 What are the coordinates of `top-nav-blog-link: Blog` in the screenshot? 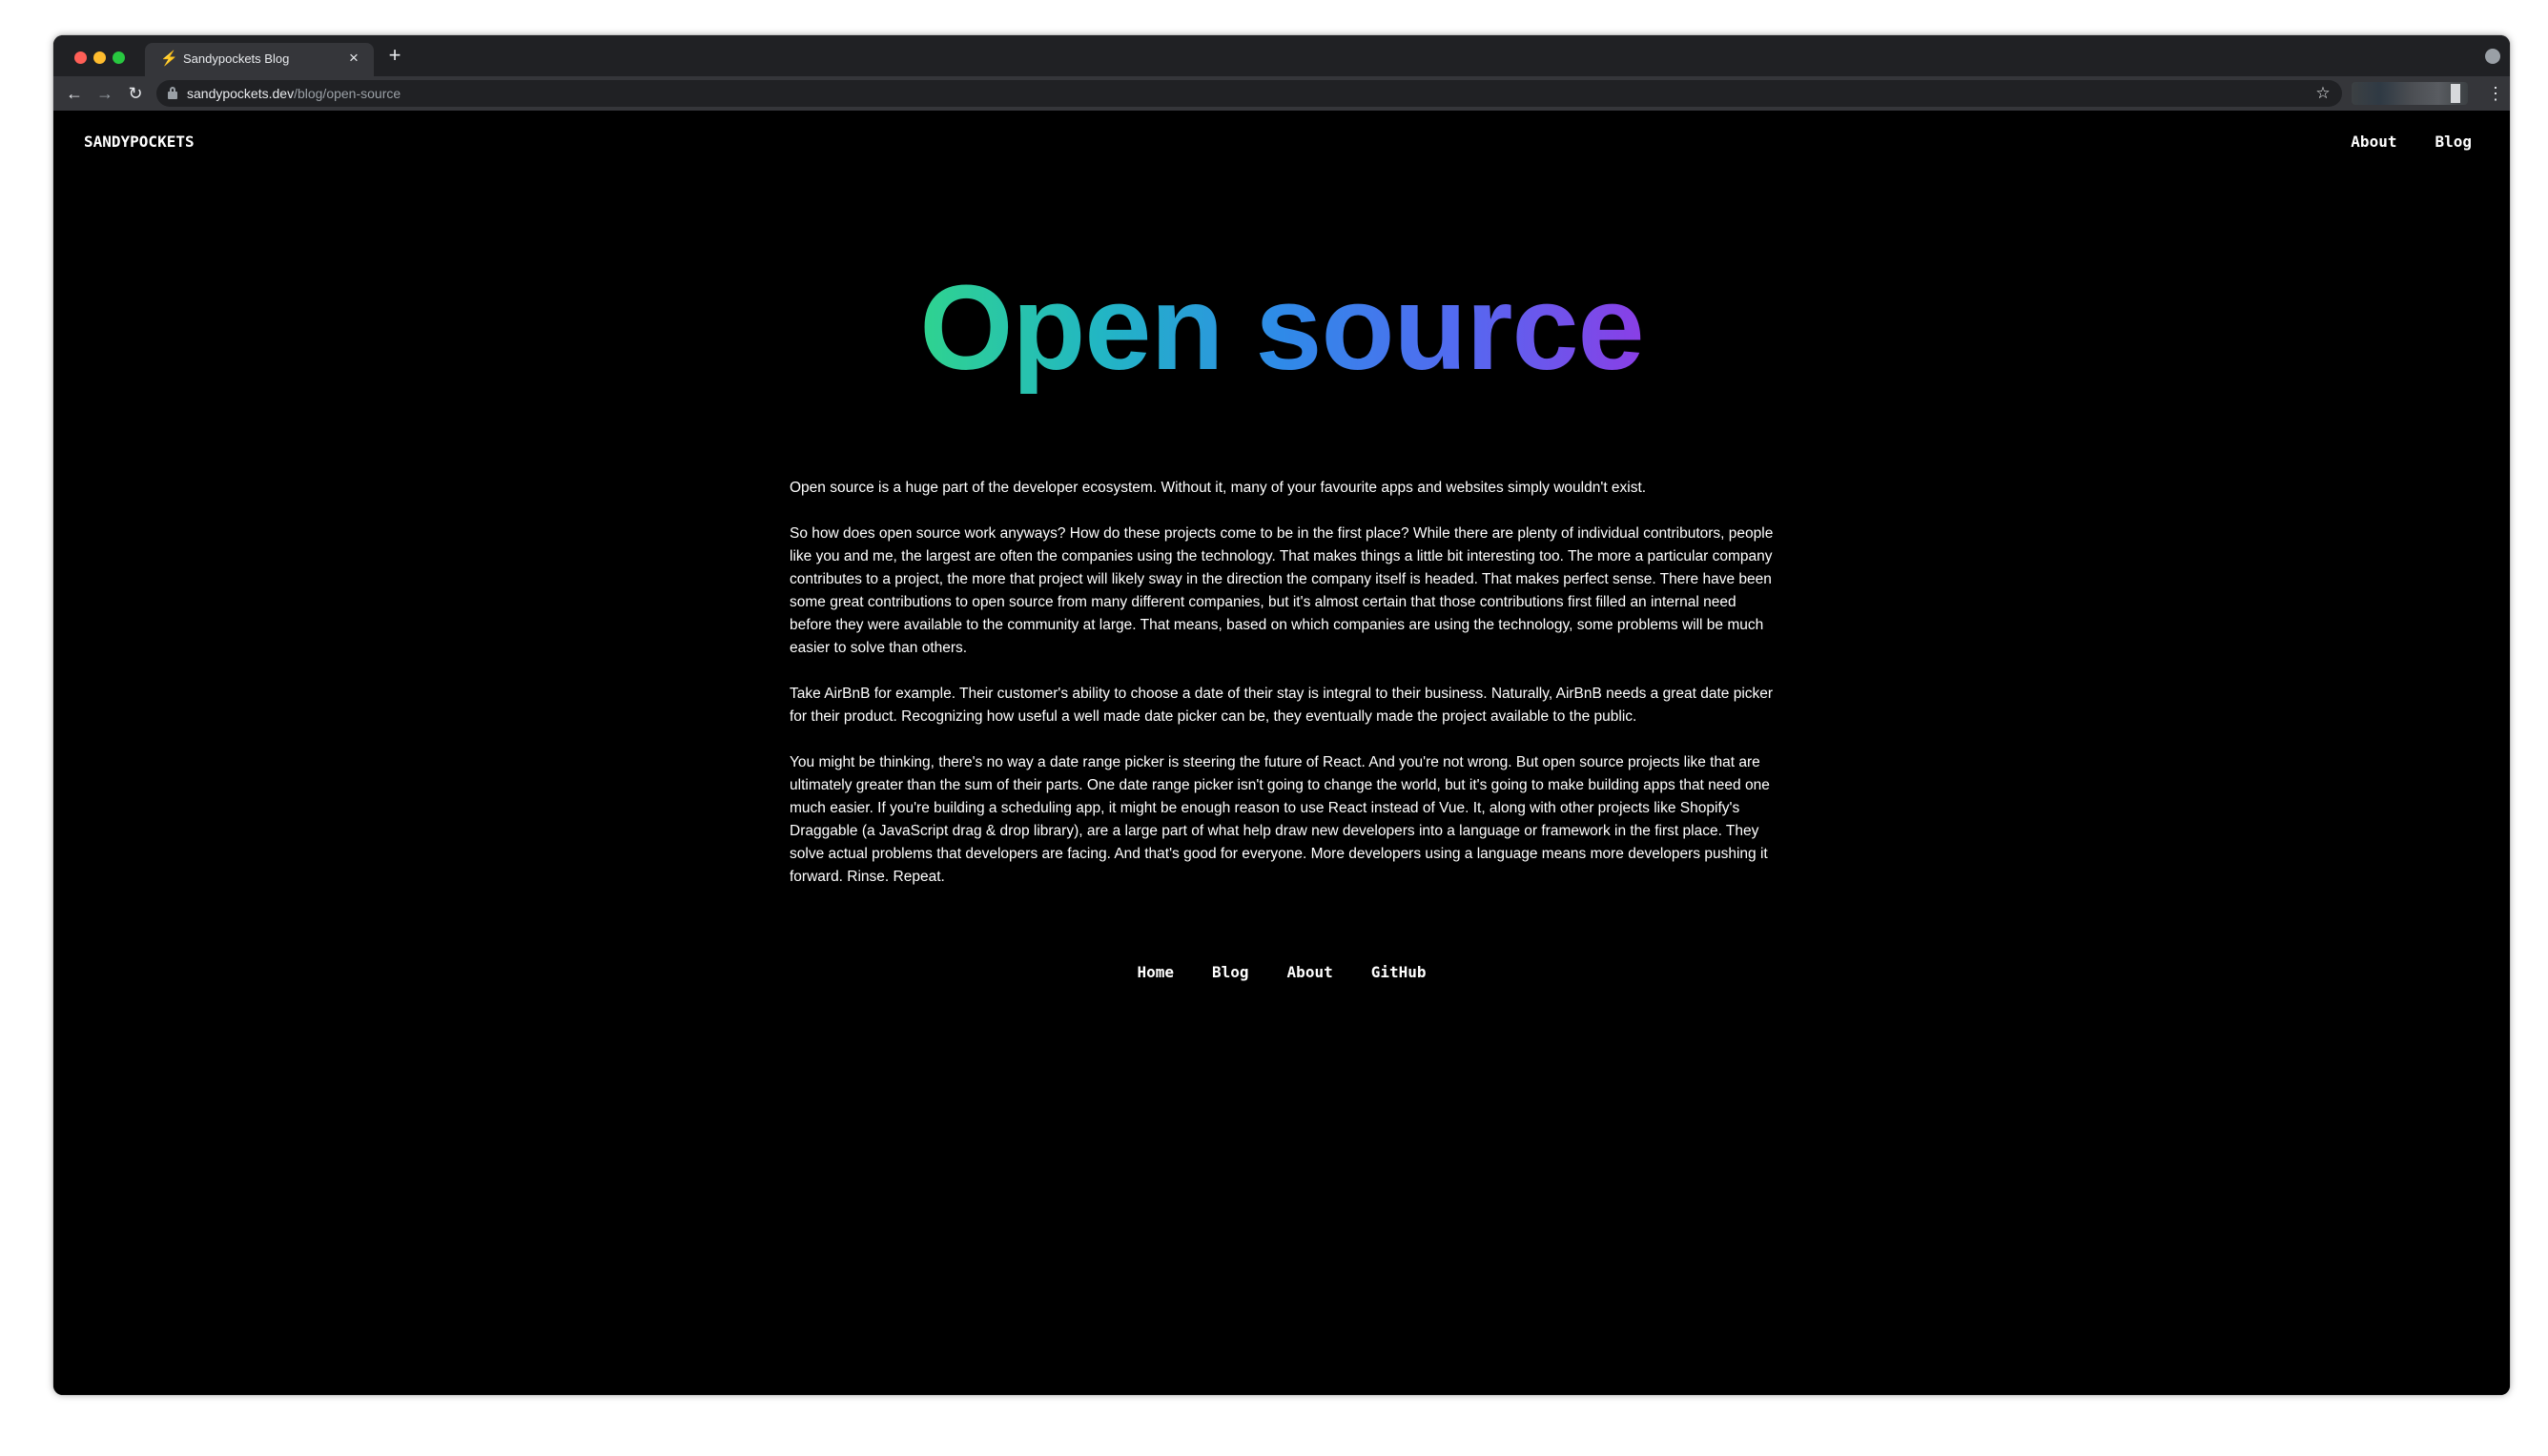 It's located at (2453, 142).